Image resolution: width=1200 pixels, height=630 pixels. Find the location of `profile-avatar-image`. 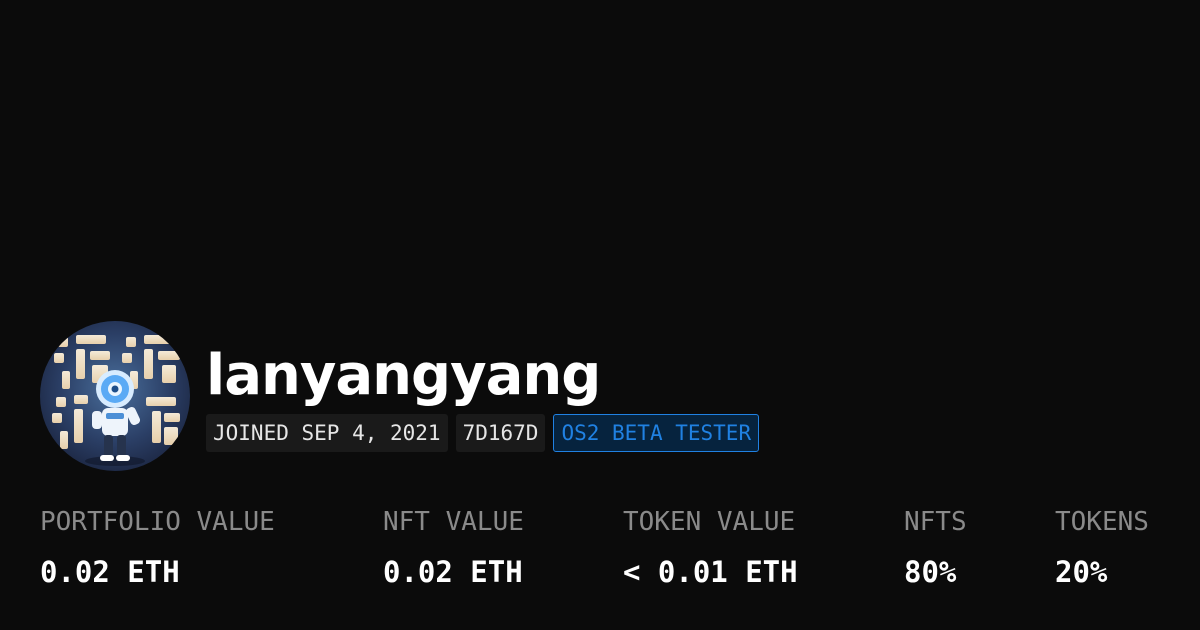

profile-avatar-image is located at coordinates (115, 396).